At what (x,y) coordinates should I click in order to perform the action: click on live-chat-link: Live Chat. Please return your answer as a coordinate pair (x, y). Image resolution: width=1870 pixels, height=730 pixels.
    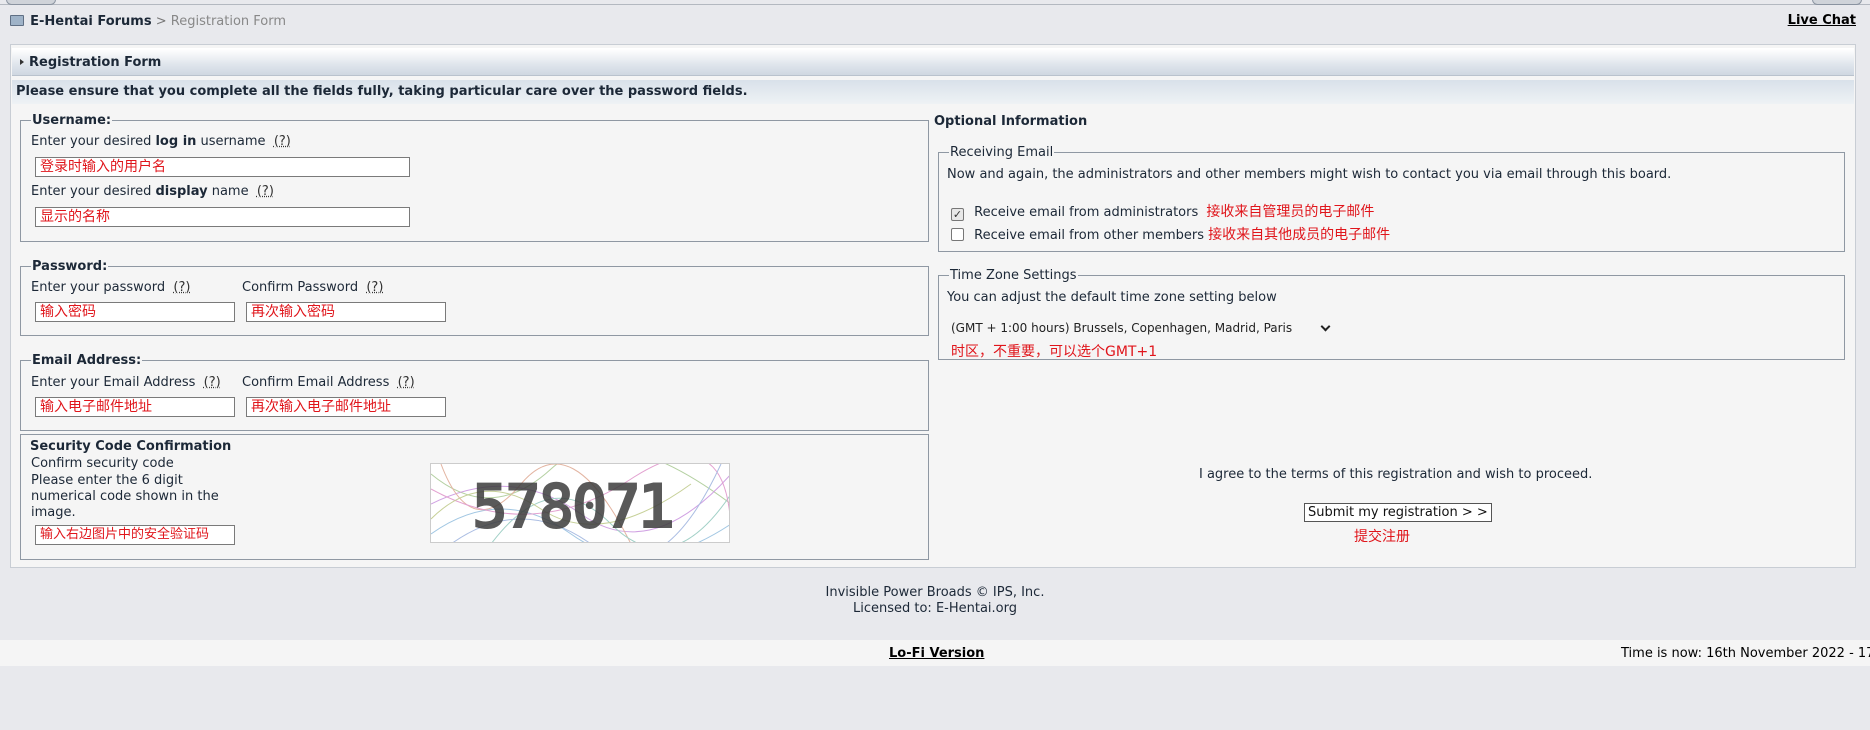
    Looking at the image, I should click on (1822, 20).